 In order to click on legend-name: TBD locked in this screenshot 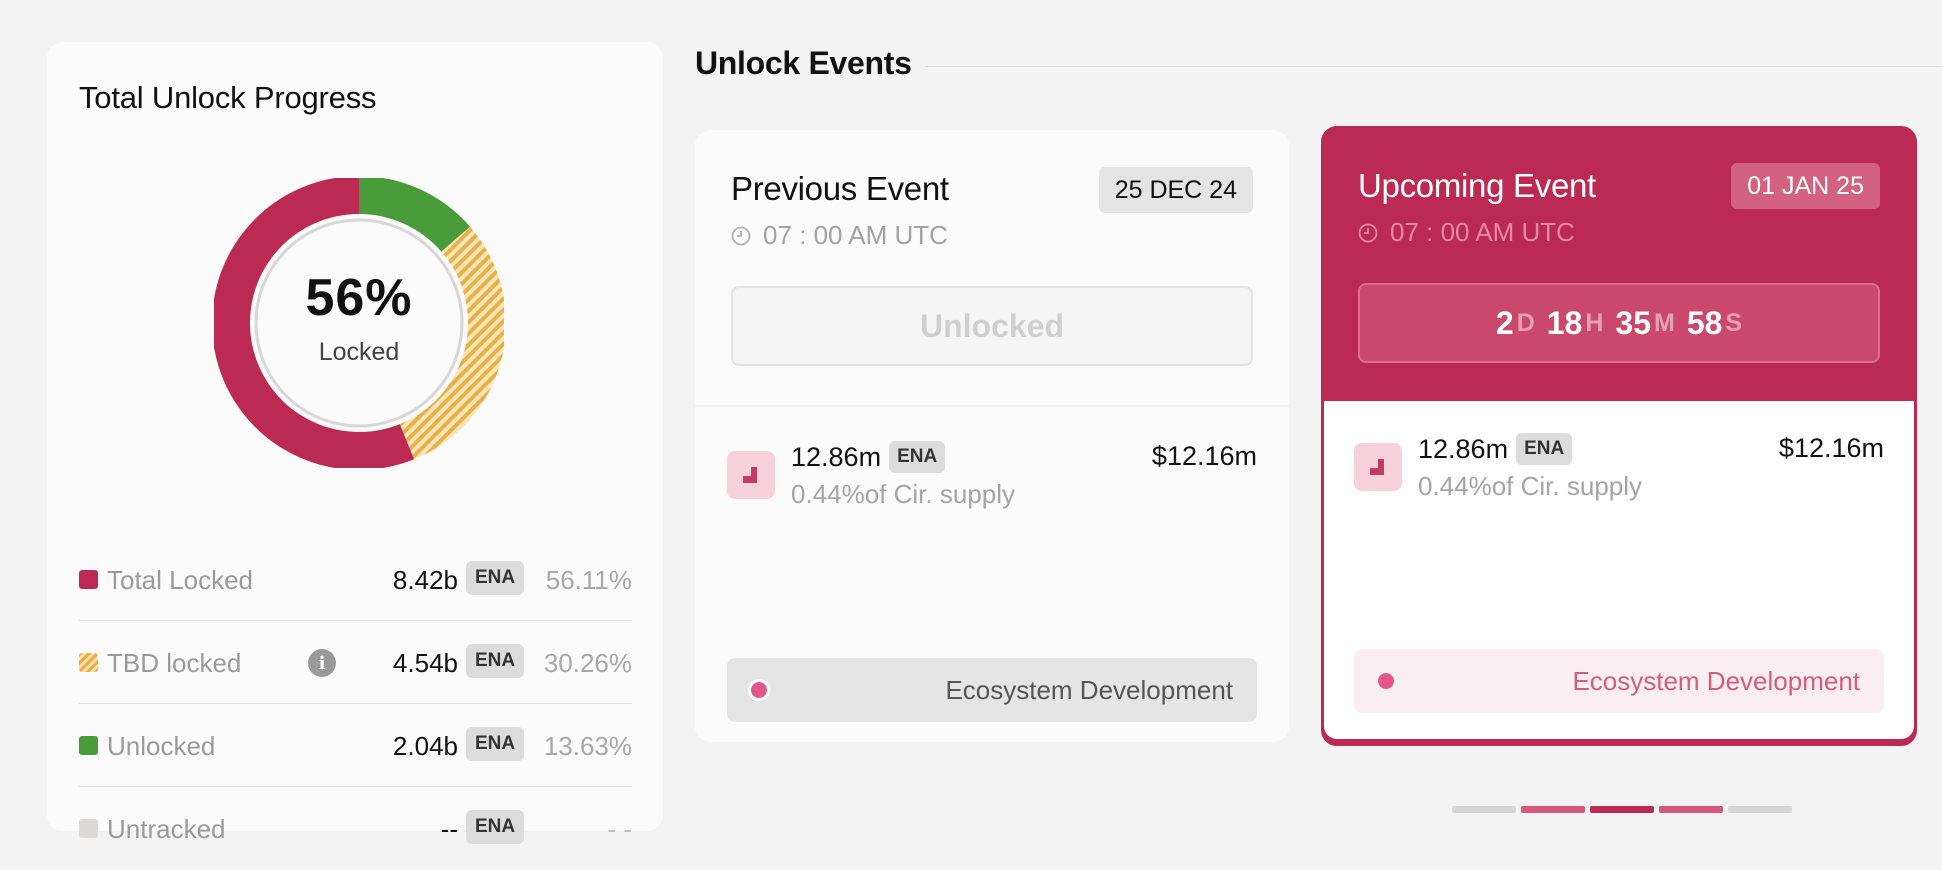, I will do `click(174, 663)`.